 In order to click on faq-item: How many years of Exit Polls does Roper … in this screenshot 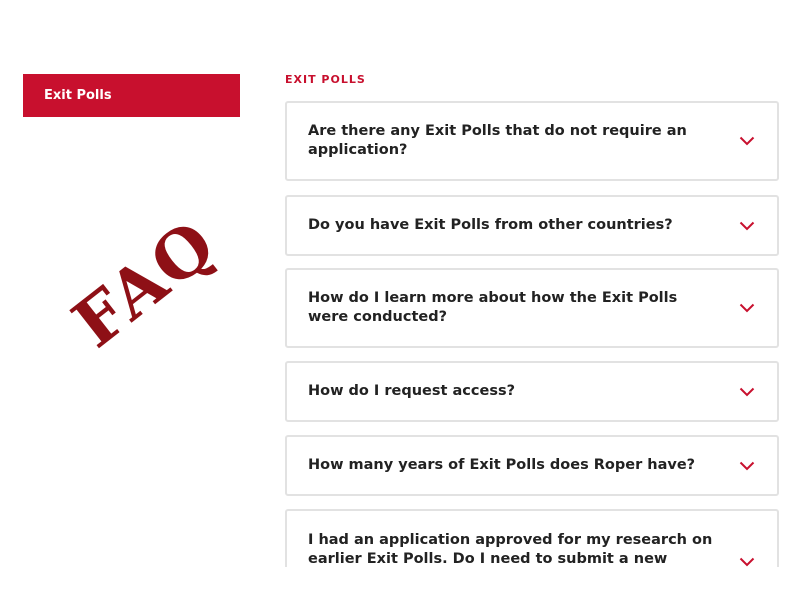, I will do `click(532, 465)`.